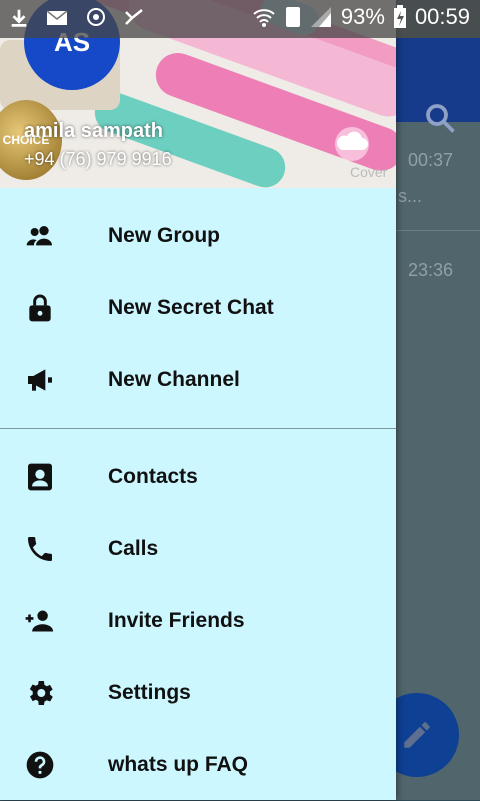  I want to click on menu-item-calls: Calls, so click(198, 549).